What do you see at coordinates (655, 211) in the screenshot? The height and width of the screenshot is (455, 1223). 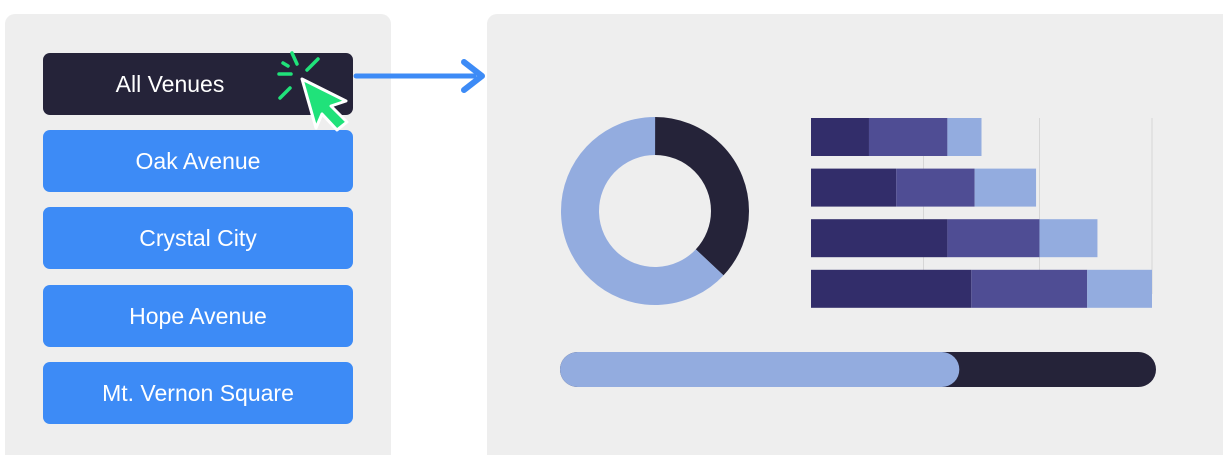 I see `donut-chart` at bounding box center [655, 211].